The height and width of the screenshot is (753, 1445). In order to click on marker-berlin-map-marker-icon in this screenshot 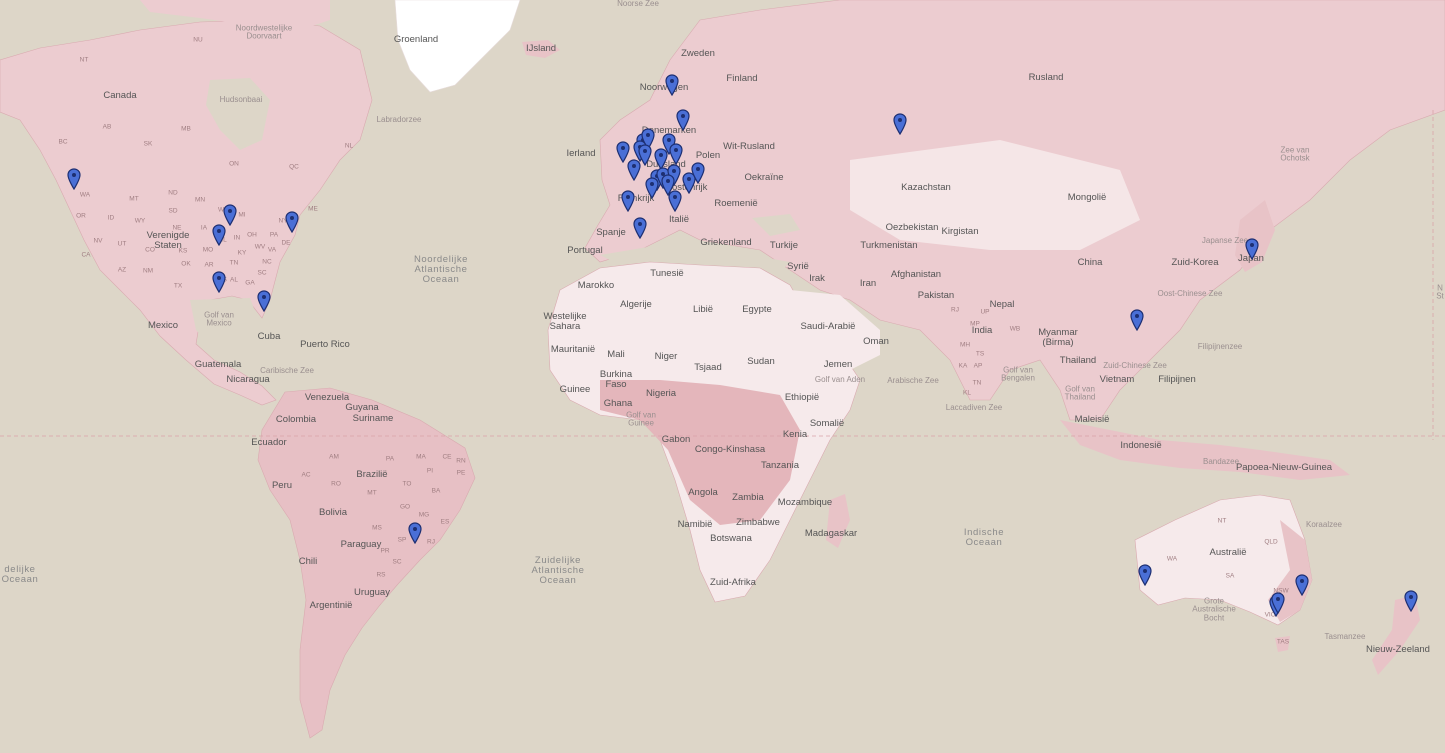, I will do `click(676, 154)`.